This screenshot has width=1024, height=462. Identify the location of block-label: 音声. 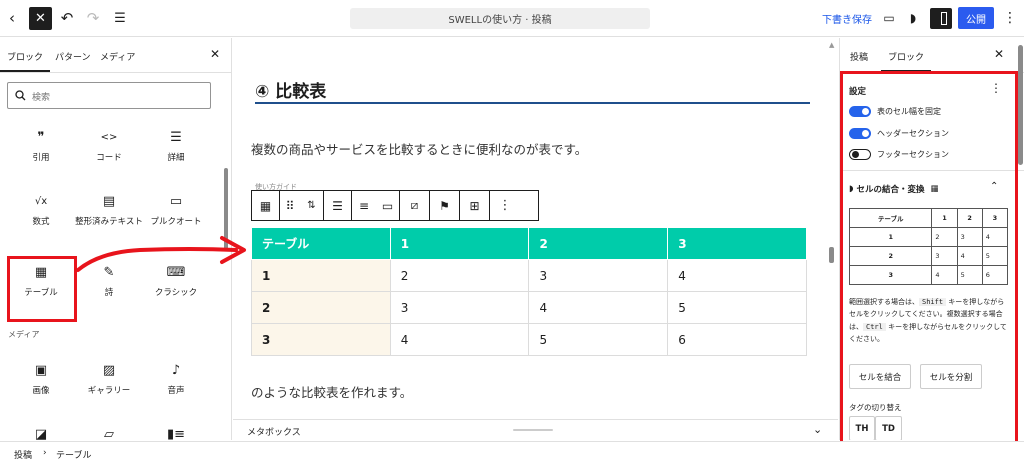
(176, 391).